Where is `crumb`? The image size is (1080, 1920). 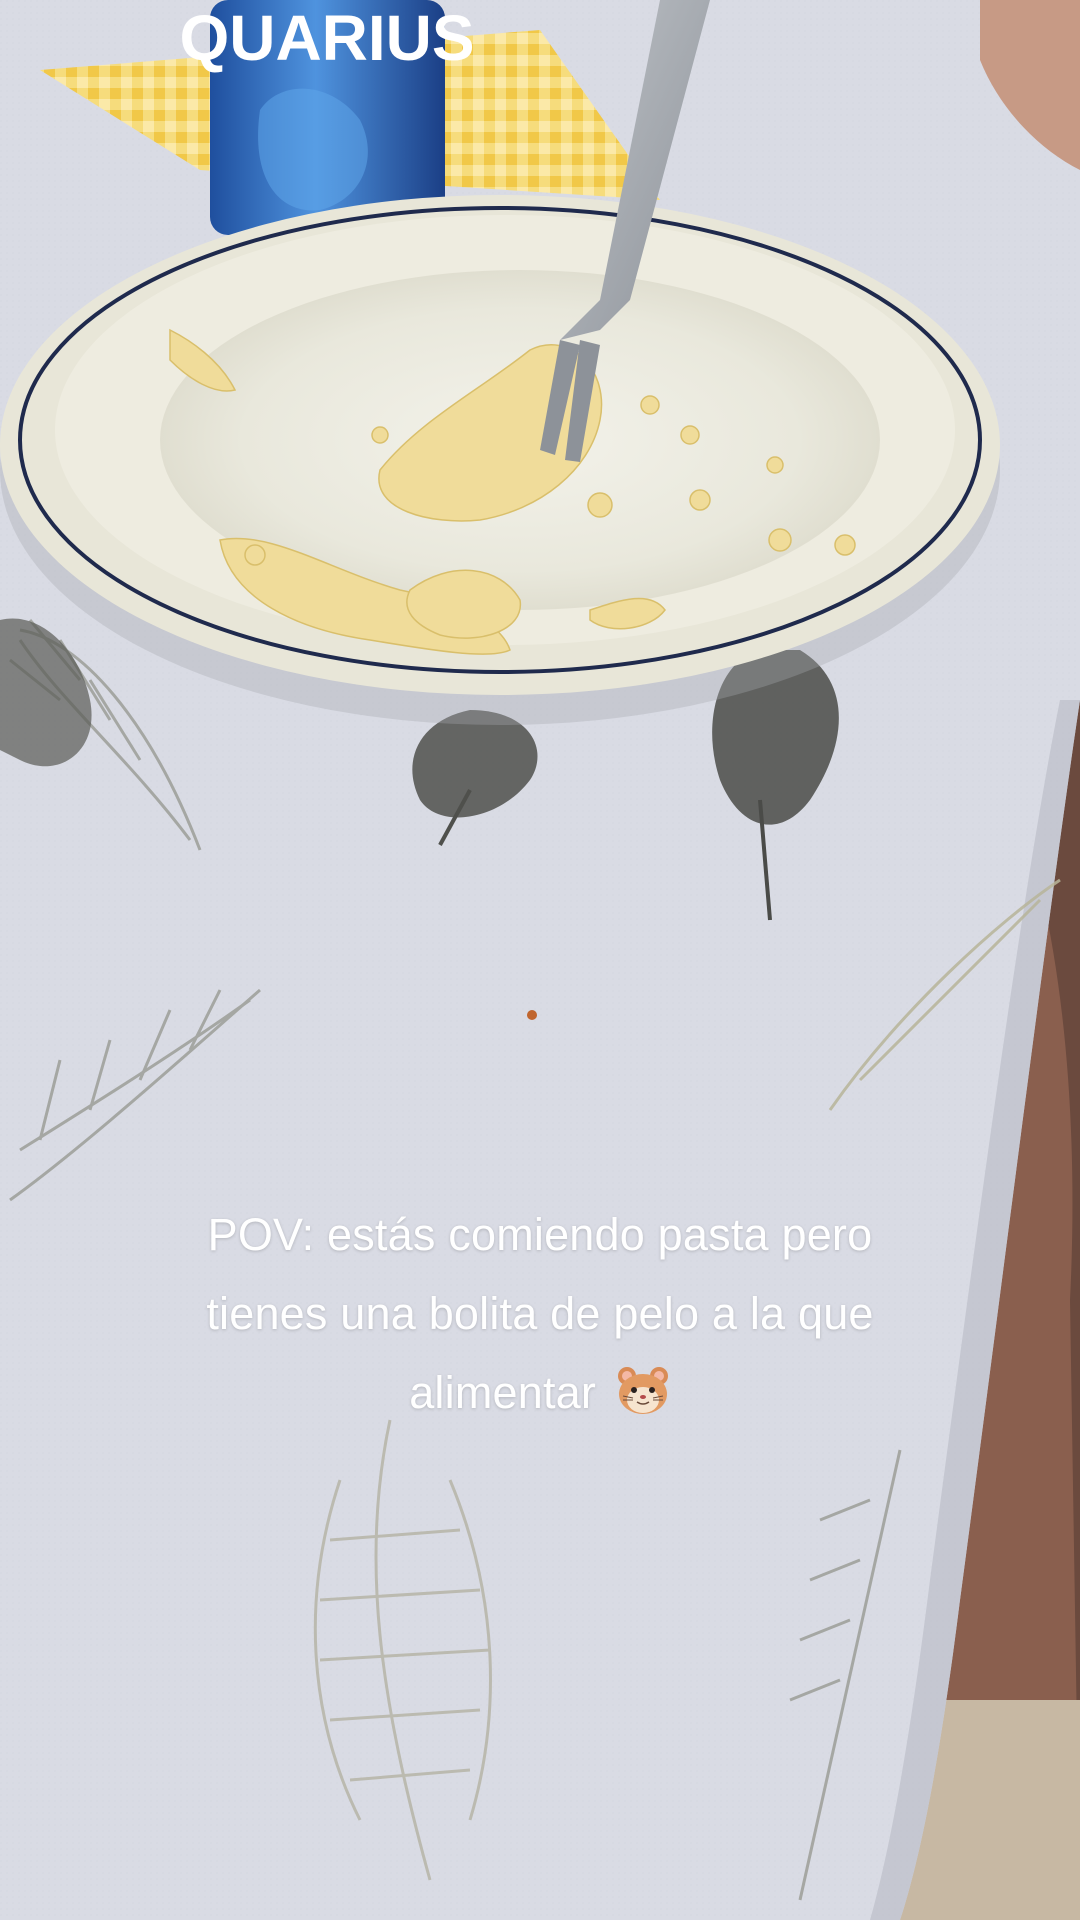
crumb is located at coordinates (532, 1015).